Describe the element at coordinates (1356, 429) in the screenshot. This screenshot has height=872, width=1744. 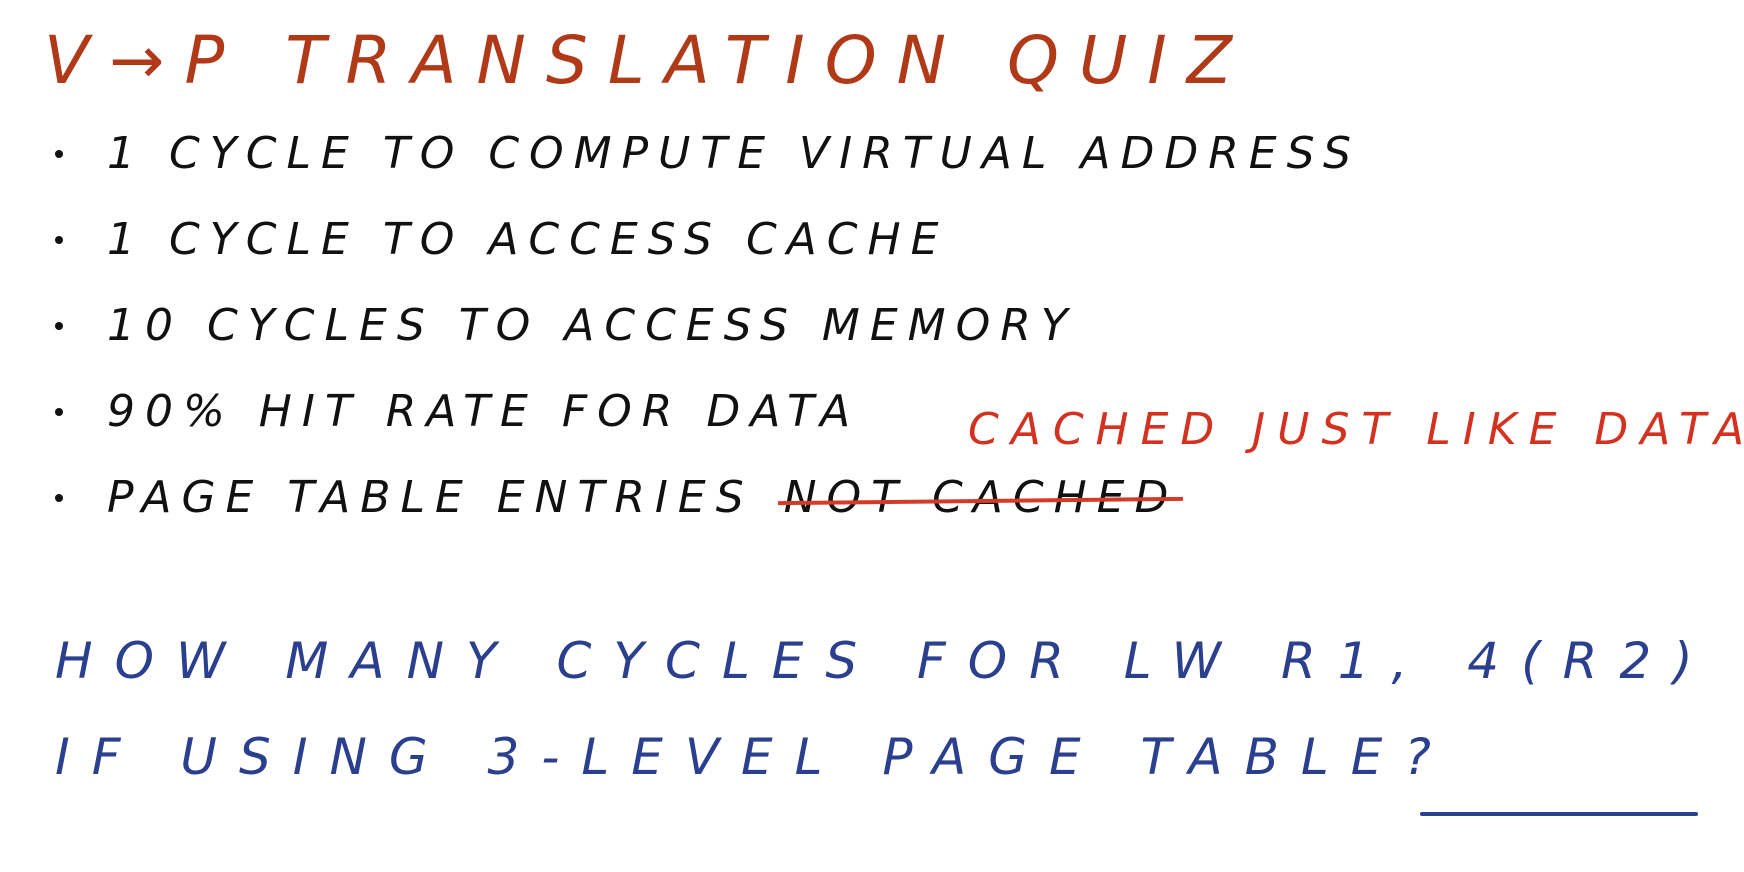
I see `correction-annotation: CACHED JUST LIKE DATA` at that location.